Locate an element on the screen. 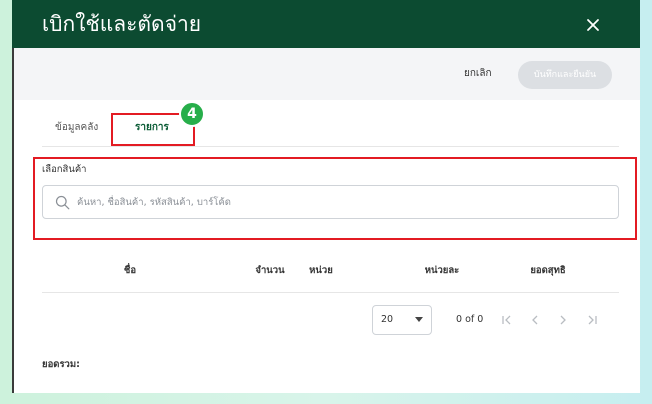 This screenshot has width=652, height=404. chevron-down-icon is located at coordinates (419, 319).